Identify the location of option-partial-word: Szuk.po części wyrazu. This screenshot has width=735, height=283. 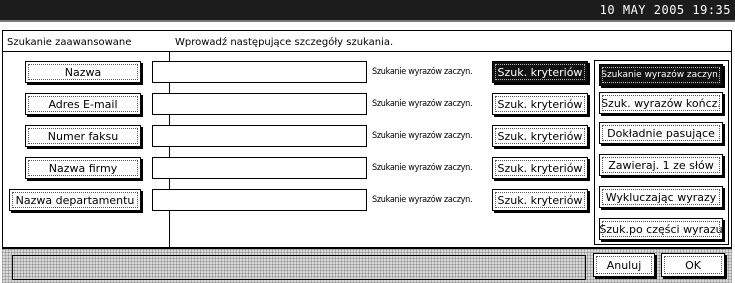
(661, 229).